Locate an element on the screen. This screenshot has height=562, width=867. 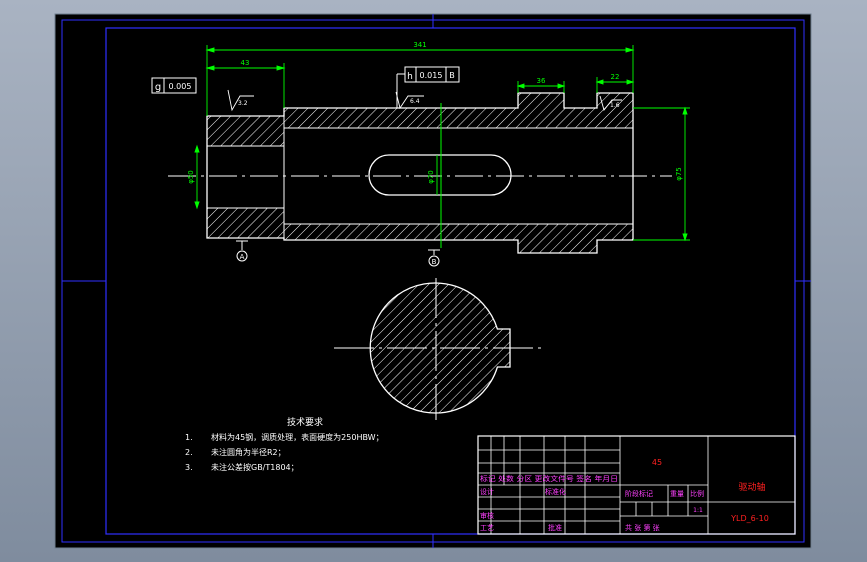
dim-center-diameter: φ70 is located at coordinates (431, 177).